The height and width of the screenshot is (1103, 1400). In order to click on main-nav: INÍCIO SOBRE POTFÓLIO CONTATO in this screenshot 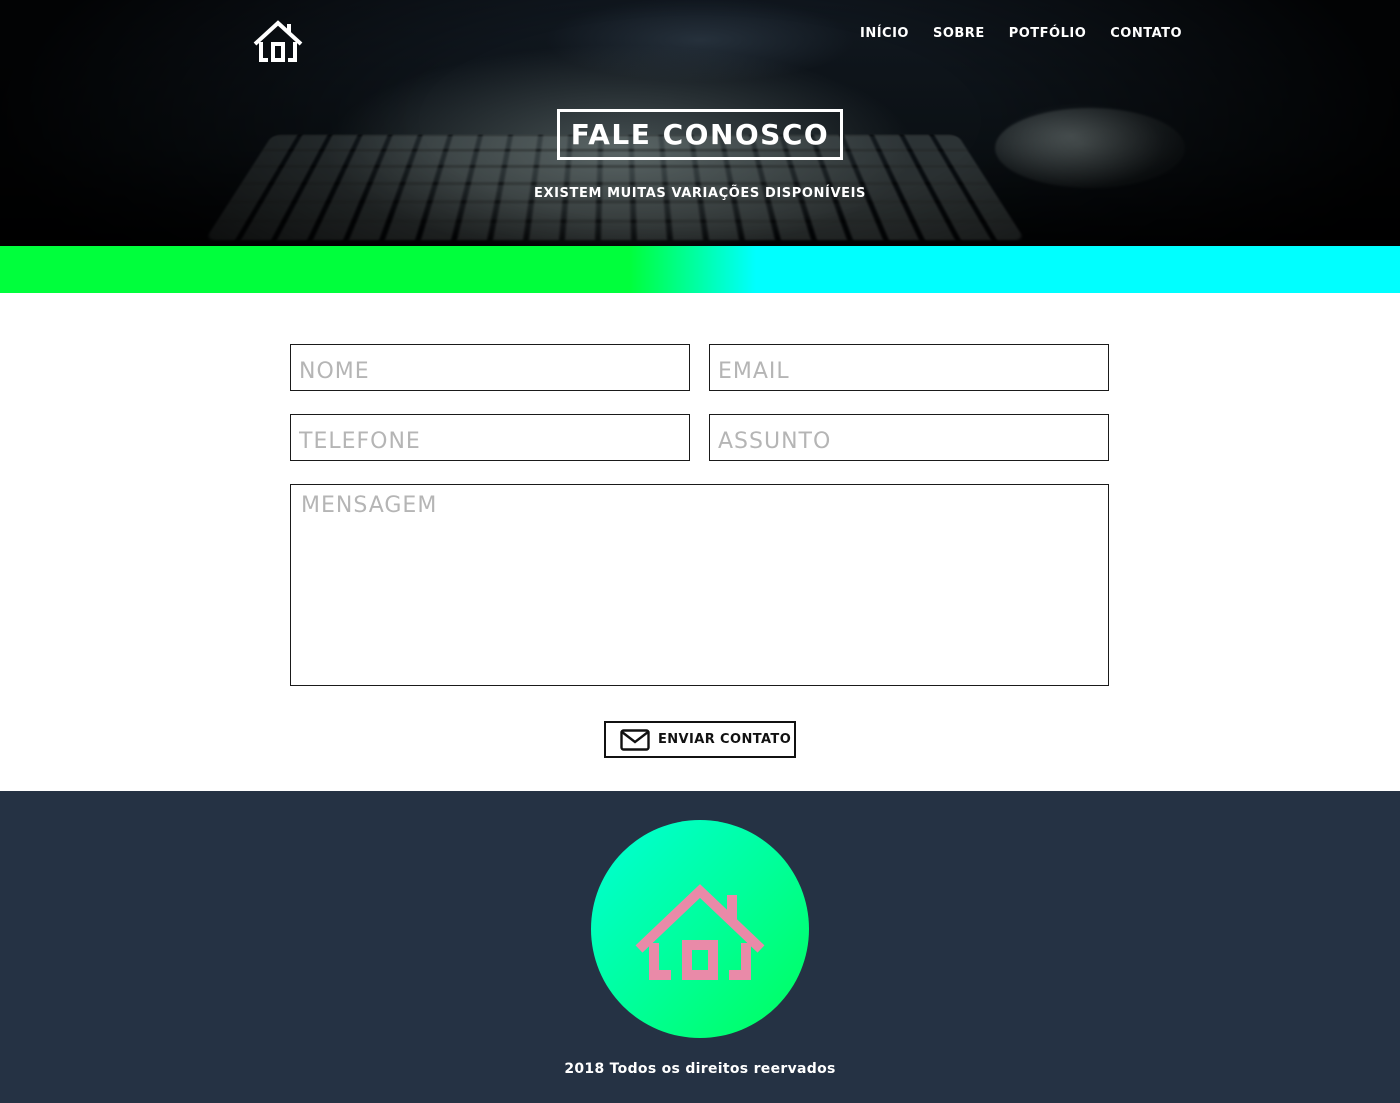, I will do `click(1021, 33)`.